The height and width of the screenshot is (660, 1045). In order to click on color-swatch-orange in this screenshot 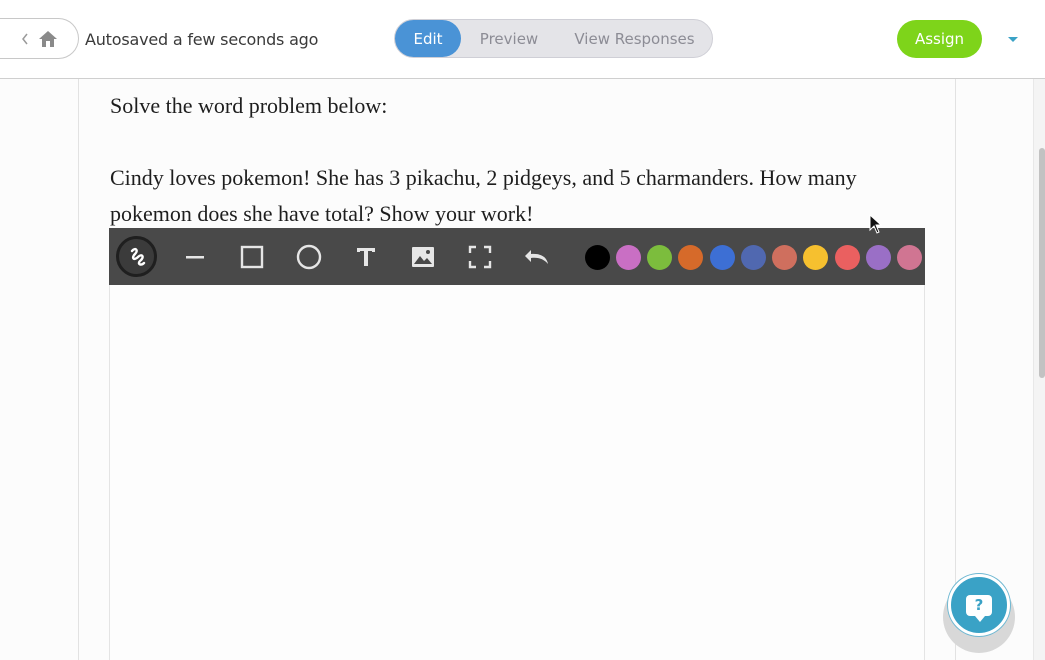, I will do `click(690, 257)`.